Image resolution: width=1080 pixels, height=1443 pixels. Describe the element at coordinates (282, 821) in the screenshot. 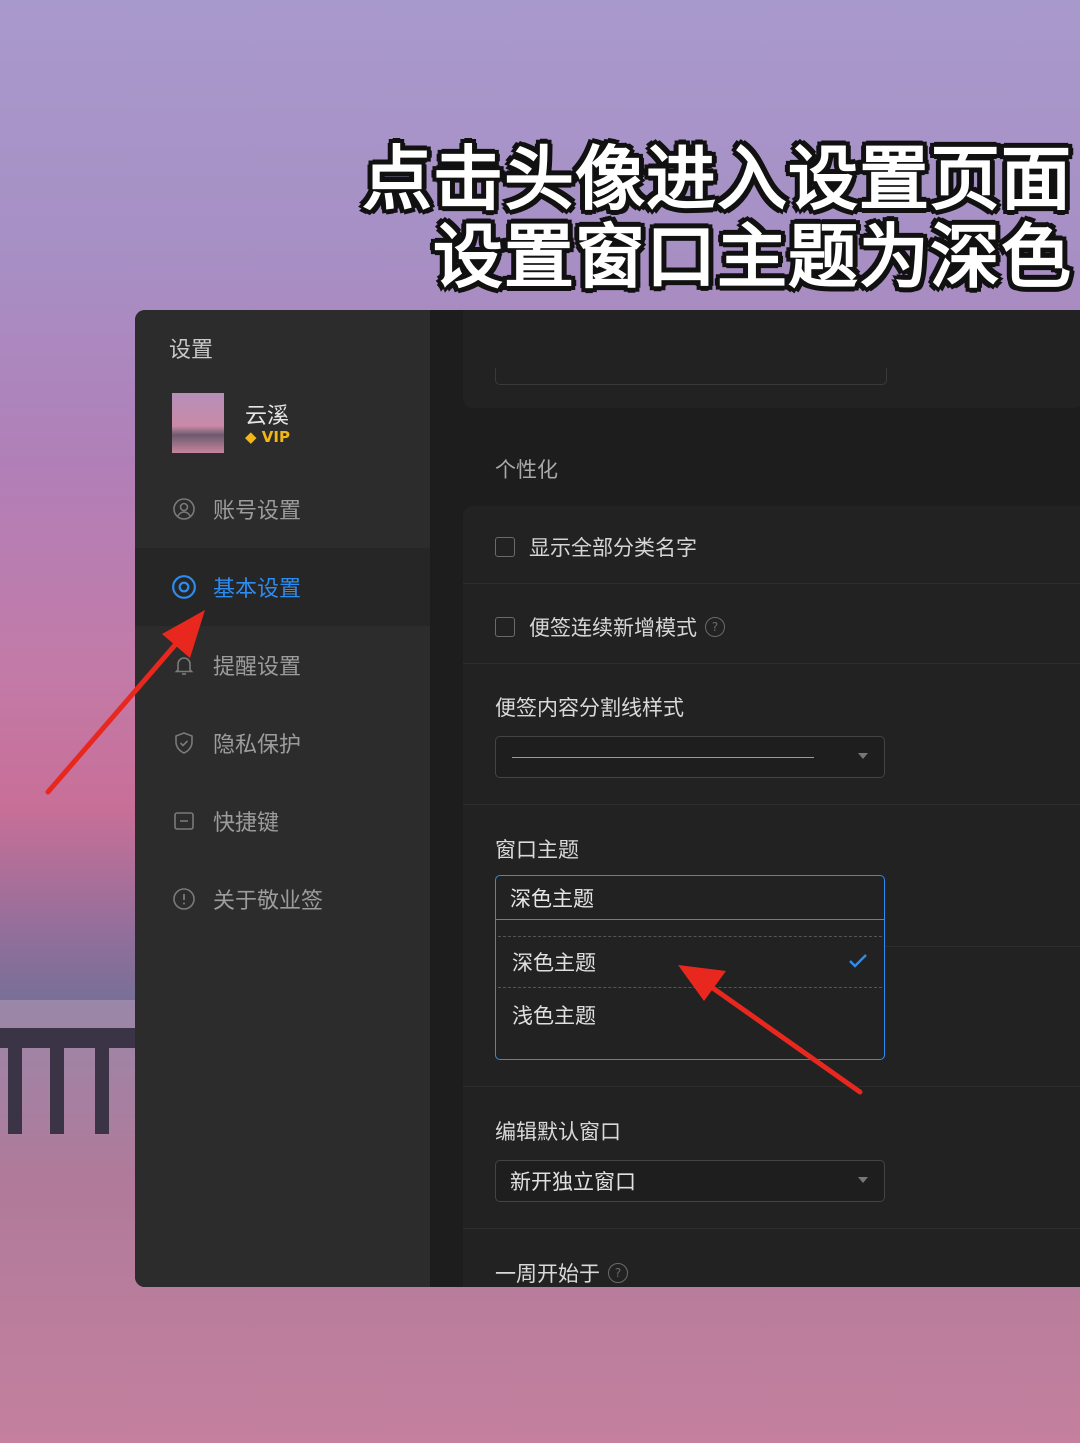

I see `sidebar-item-shortcuts: 快捷键` at that location.